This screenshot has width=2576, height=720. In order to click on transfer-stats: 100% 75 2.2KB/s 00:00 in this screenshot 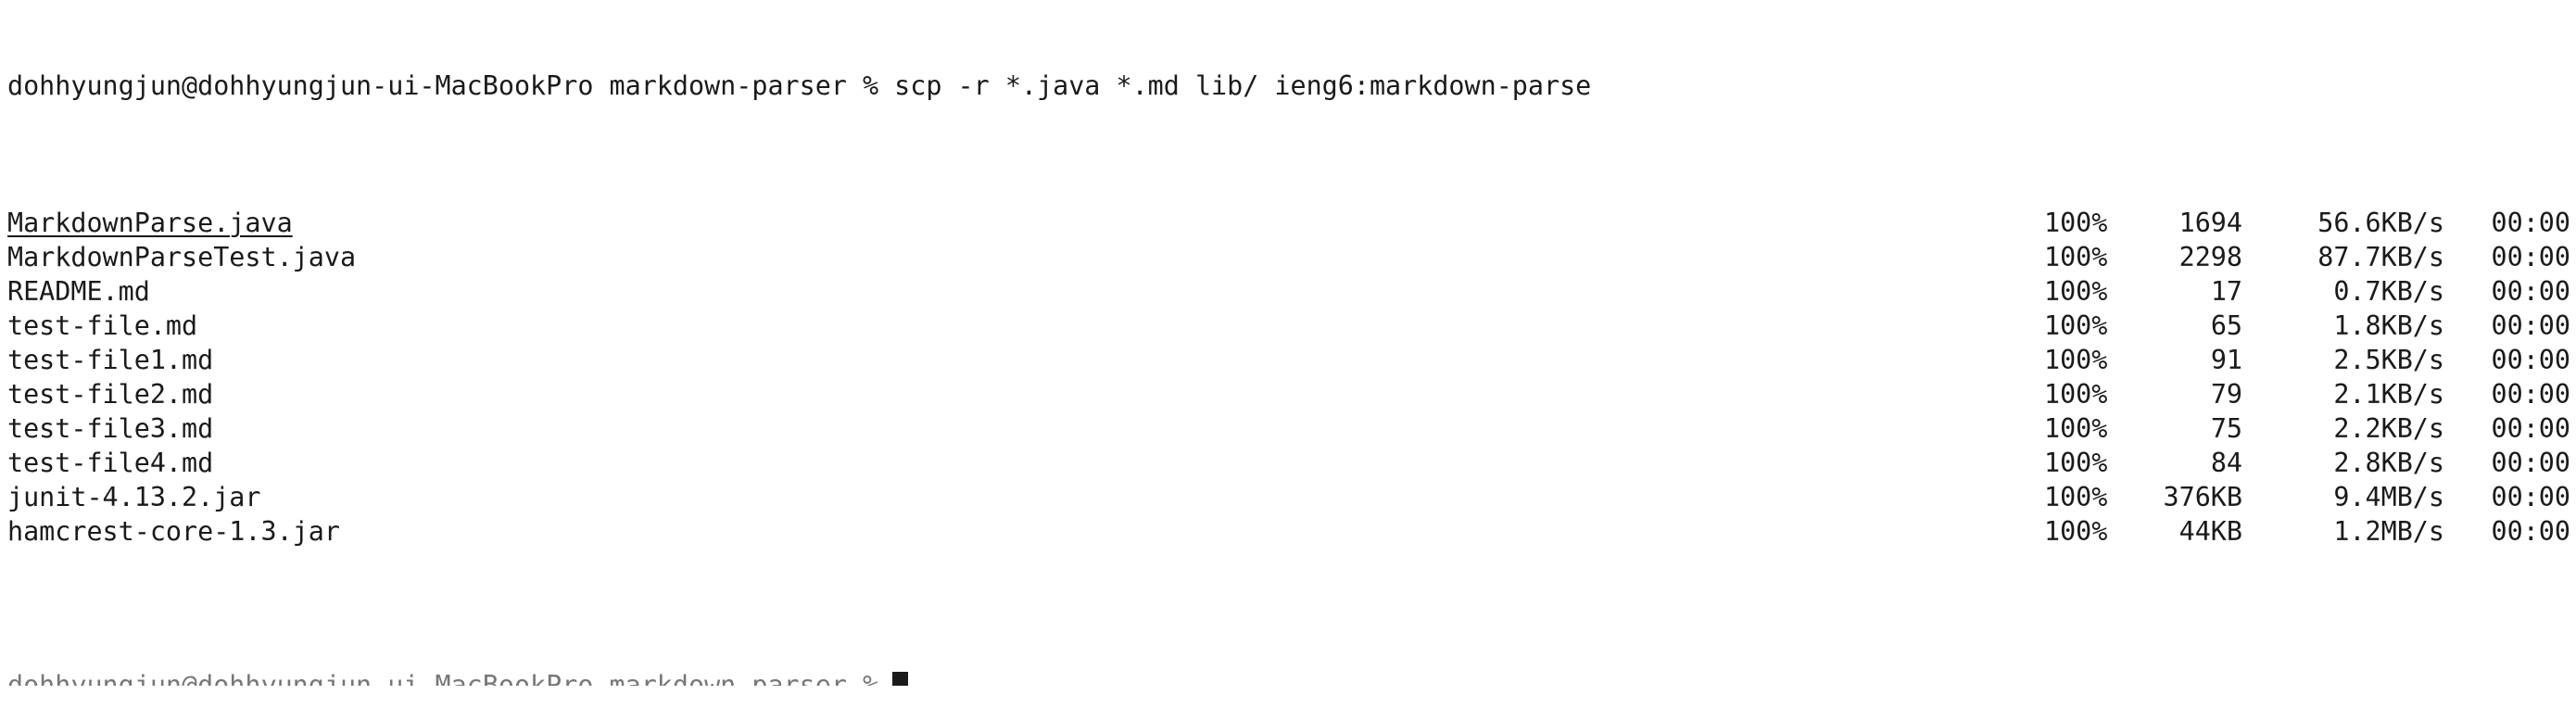, I will do `click(2307, 428)`.